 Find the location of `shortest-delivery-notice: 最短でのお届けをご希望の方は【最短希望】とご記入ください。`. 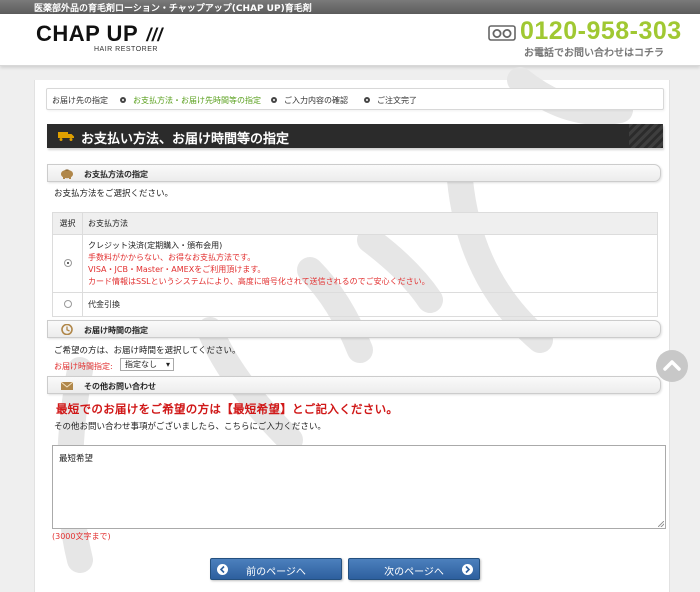

shortest-delivery-notice: 最短でのお届けをご希望の方は【最短希望】とご記入ください。 is located at coordinates (227, 409).